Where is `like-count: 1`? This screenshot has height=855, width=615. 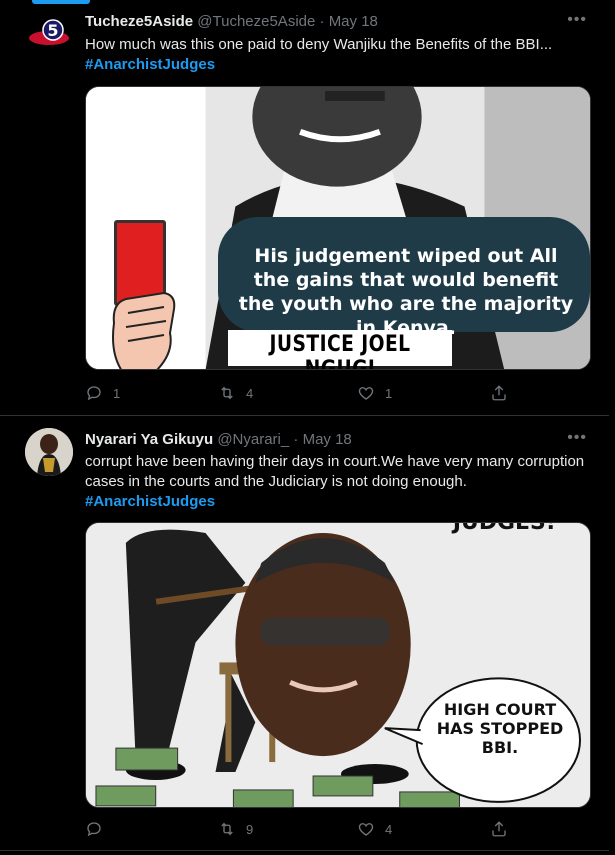 like-count: 1 is located at coordinates (389, 393).